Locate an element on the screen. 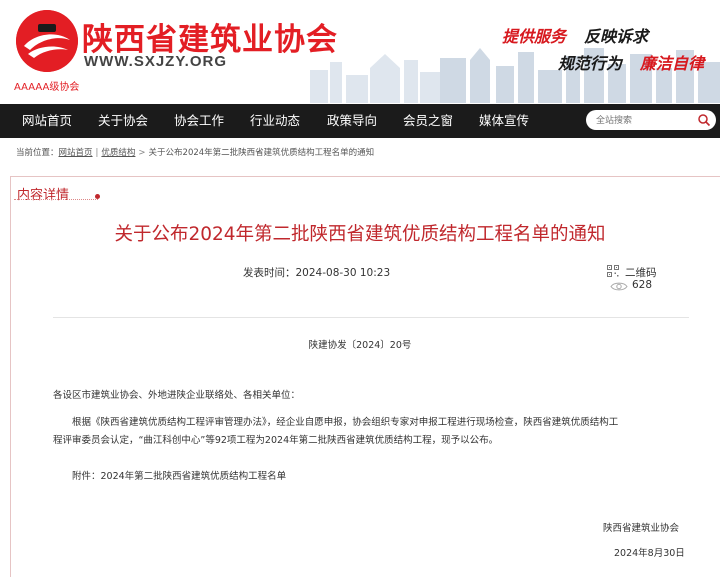  qr-code-icon is located at coordinates (613, 271).